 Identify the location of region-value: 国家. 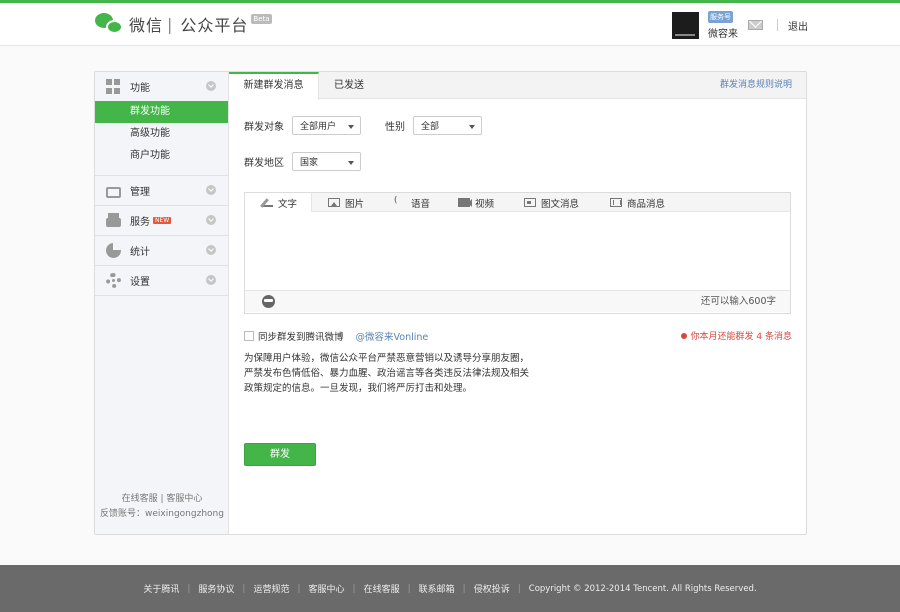
(309, 163).